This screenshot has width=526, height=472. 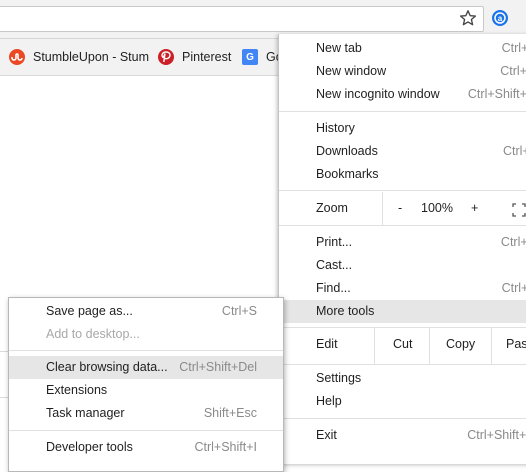 What do you see at coordinates (347, 174) in the screenshot?
I see `menu-item-label: Bookmarks` at bounding box center [347, 174].